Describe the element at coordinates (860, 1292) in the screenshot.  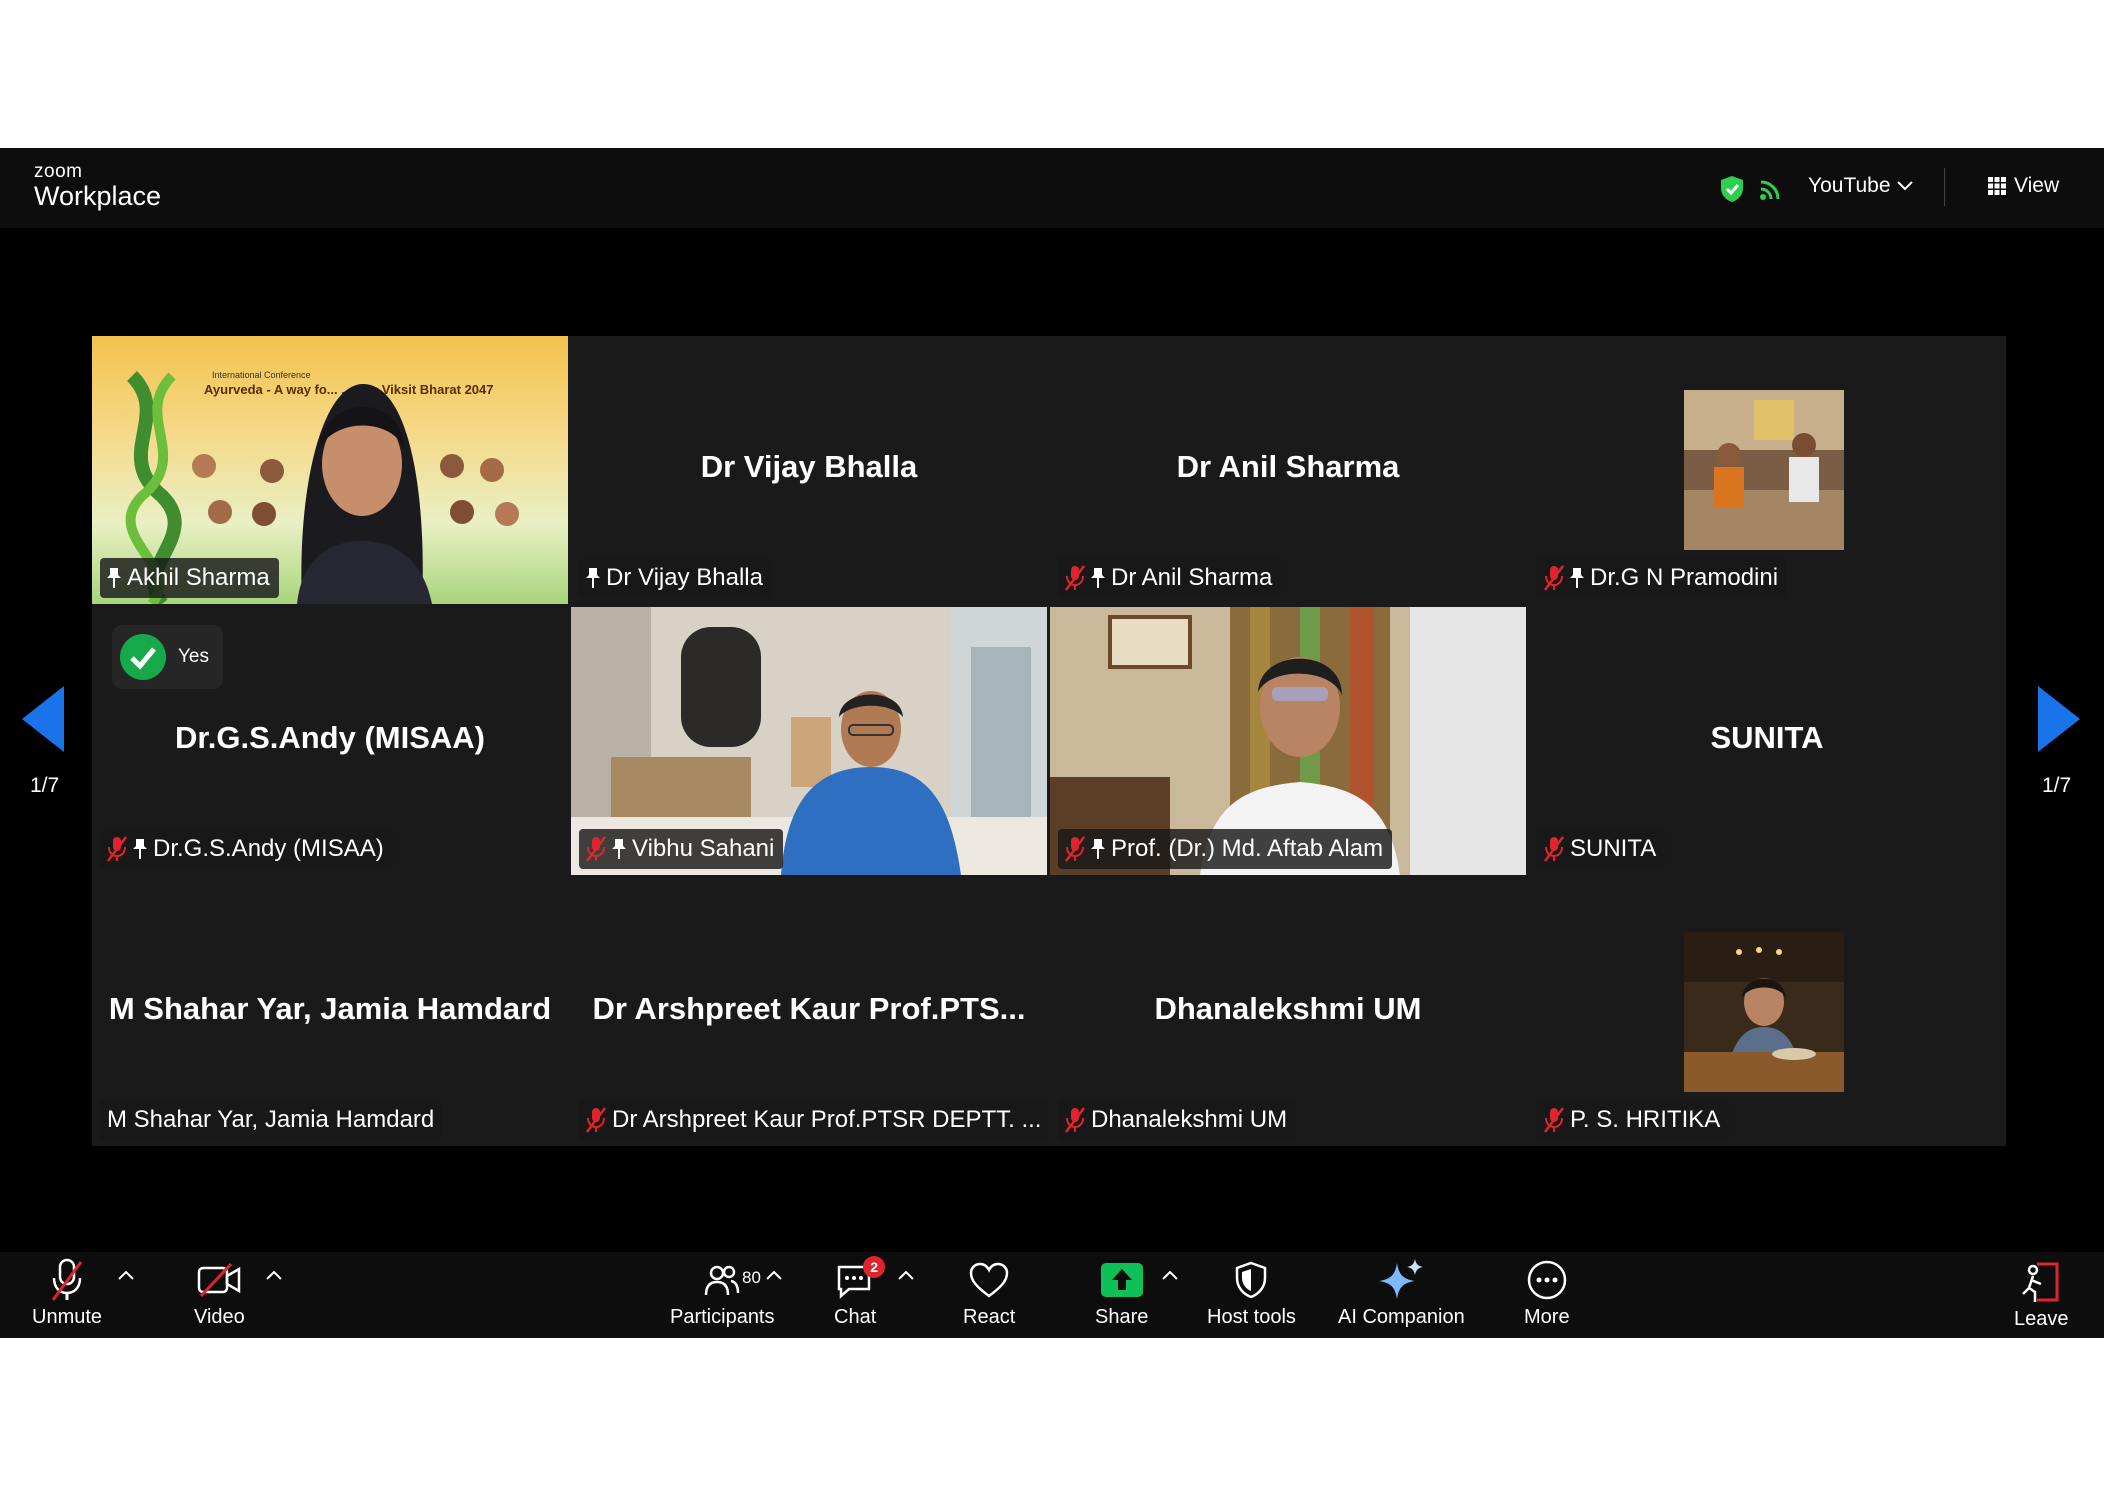
I see `chat-button: 2 Chat` at that location.